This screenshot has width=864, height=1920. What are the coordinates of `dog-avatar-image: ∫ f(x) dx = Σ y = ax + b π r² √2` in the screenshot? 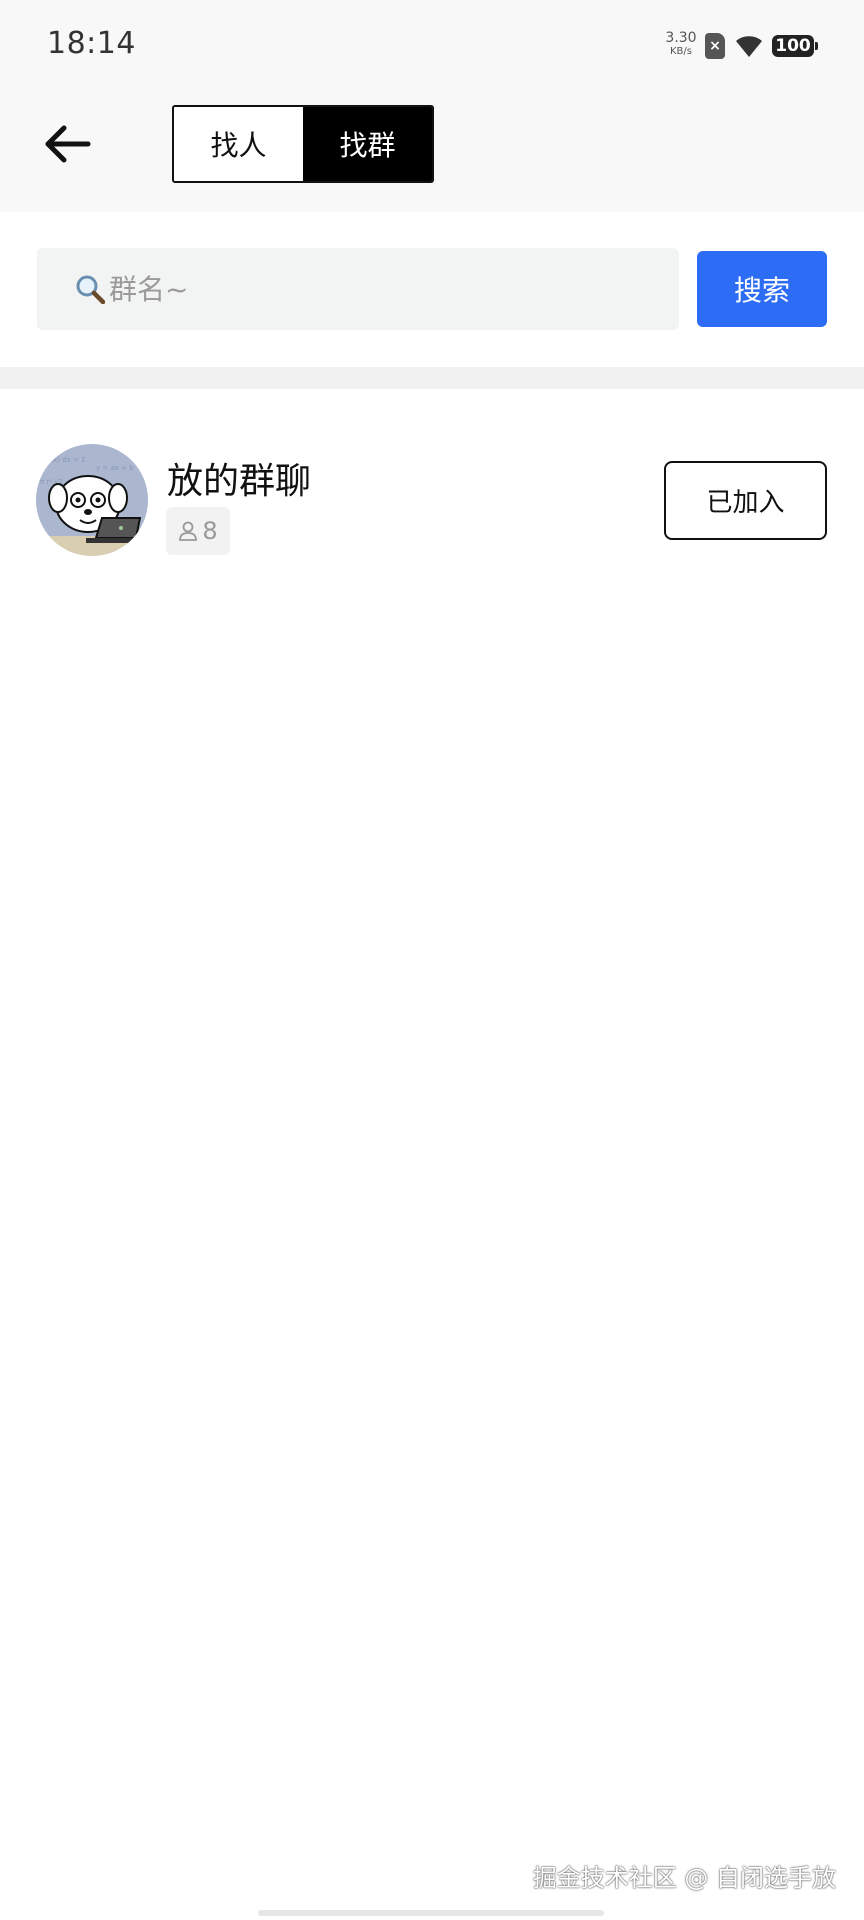 It's located at (92, 500).